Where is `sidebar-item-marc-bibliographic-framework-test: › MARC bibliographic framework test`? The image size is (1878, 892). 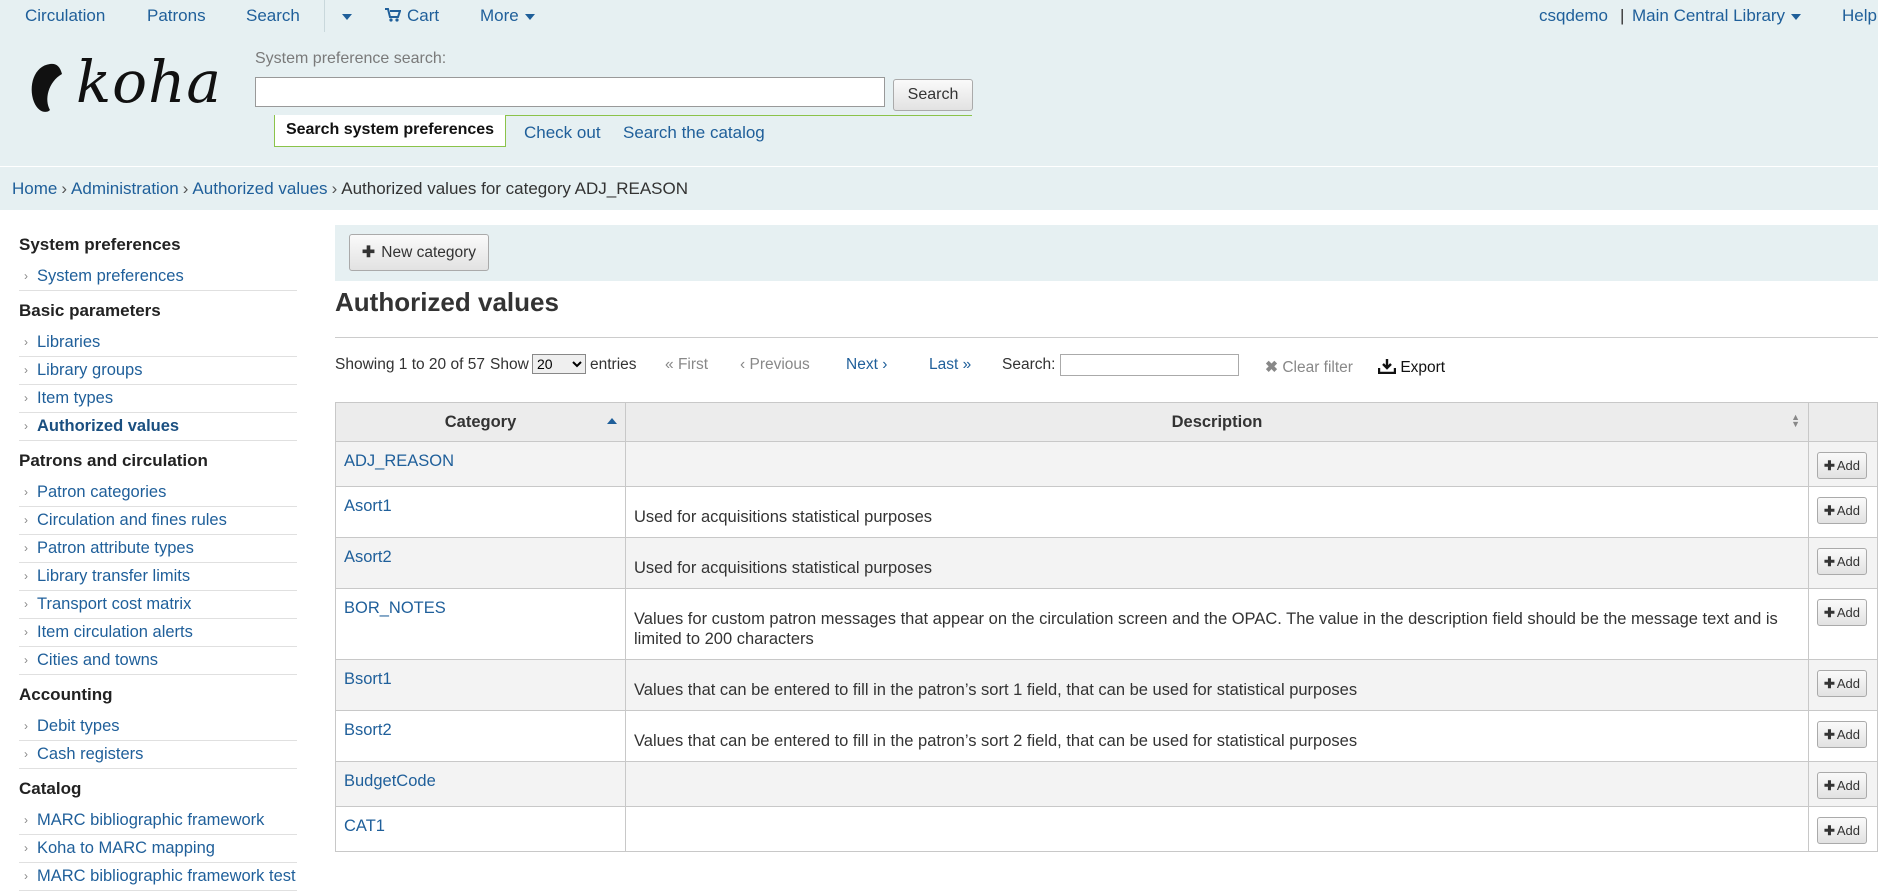 sidebar-item-marc-bibliographic-framework-test: › MARC bibliographic framework test is located at coordinates (158, 877).